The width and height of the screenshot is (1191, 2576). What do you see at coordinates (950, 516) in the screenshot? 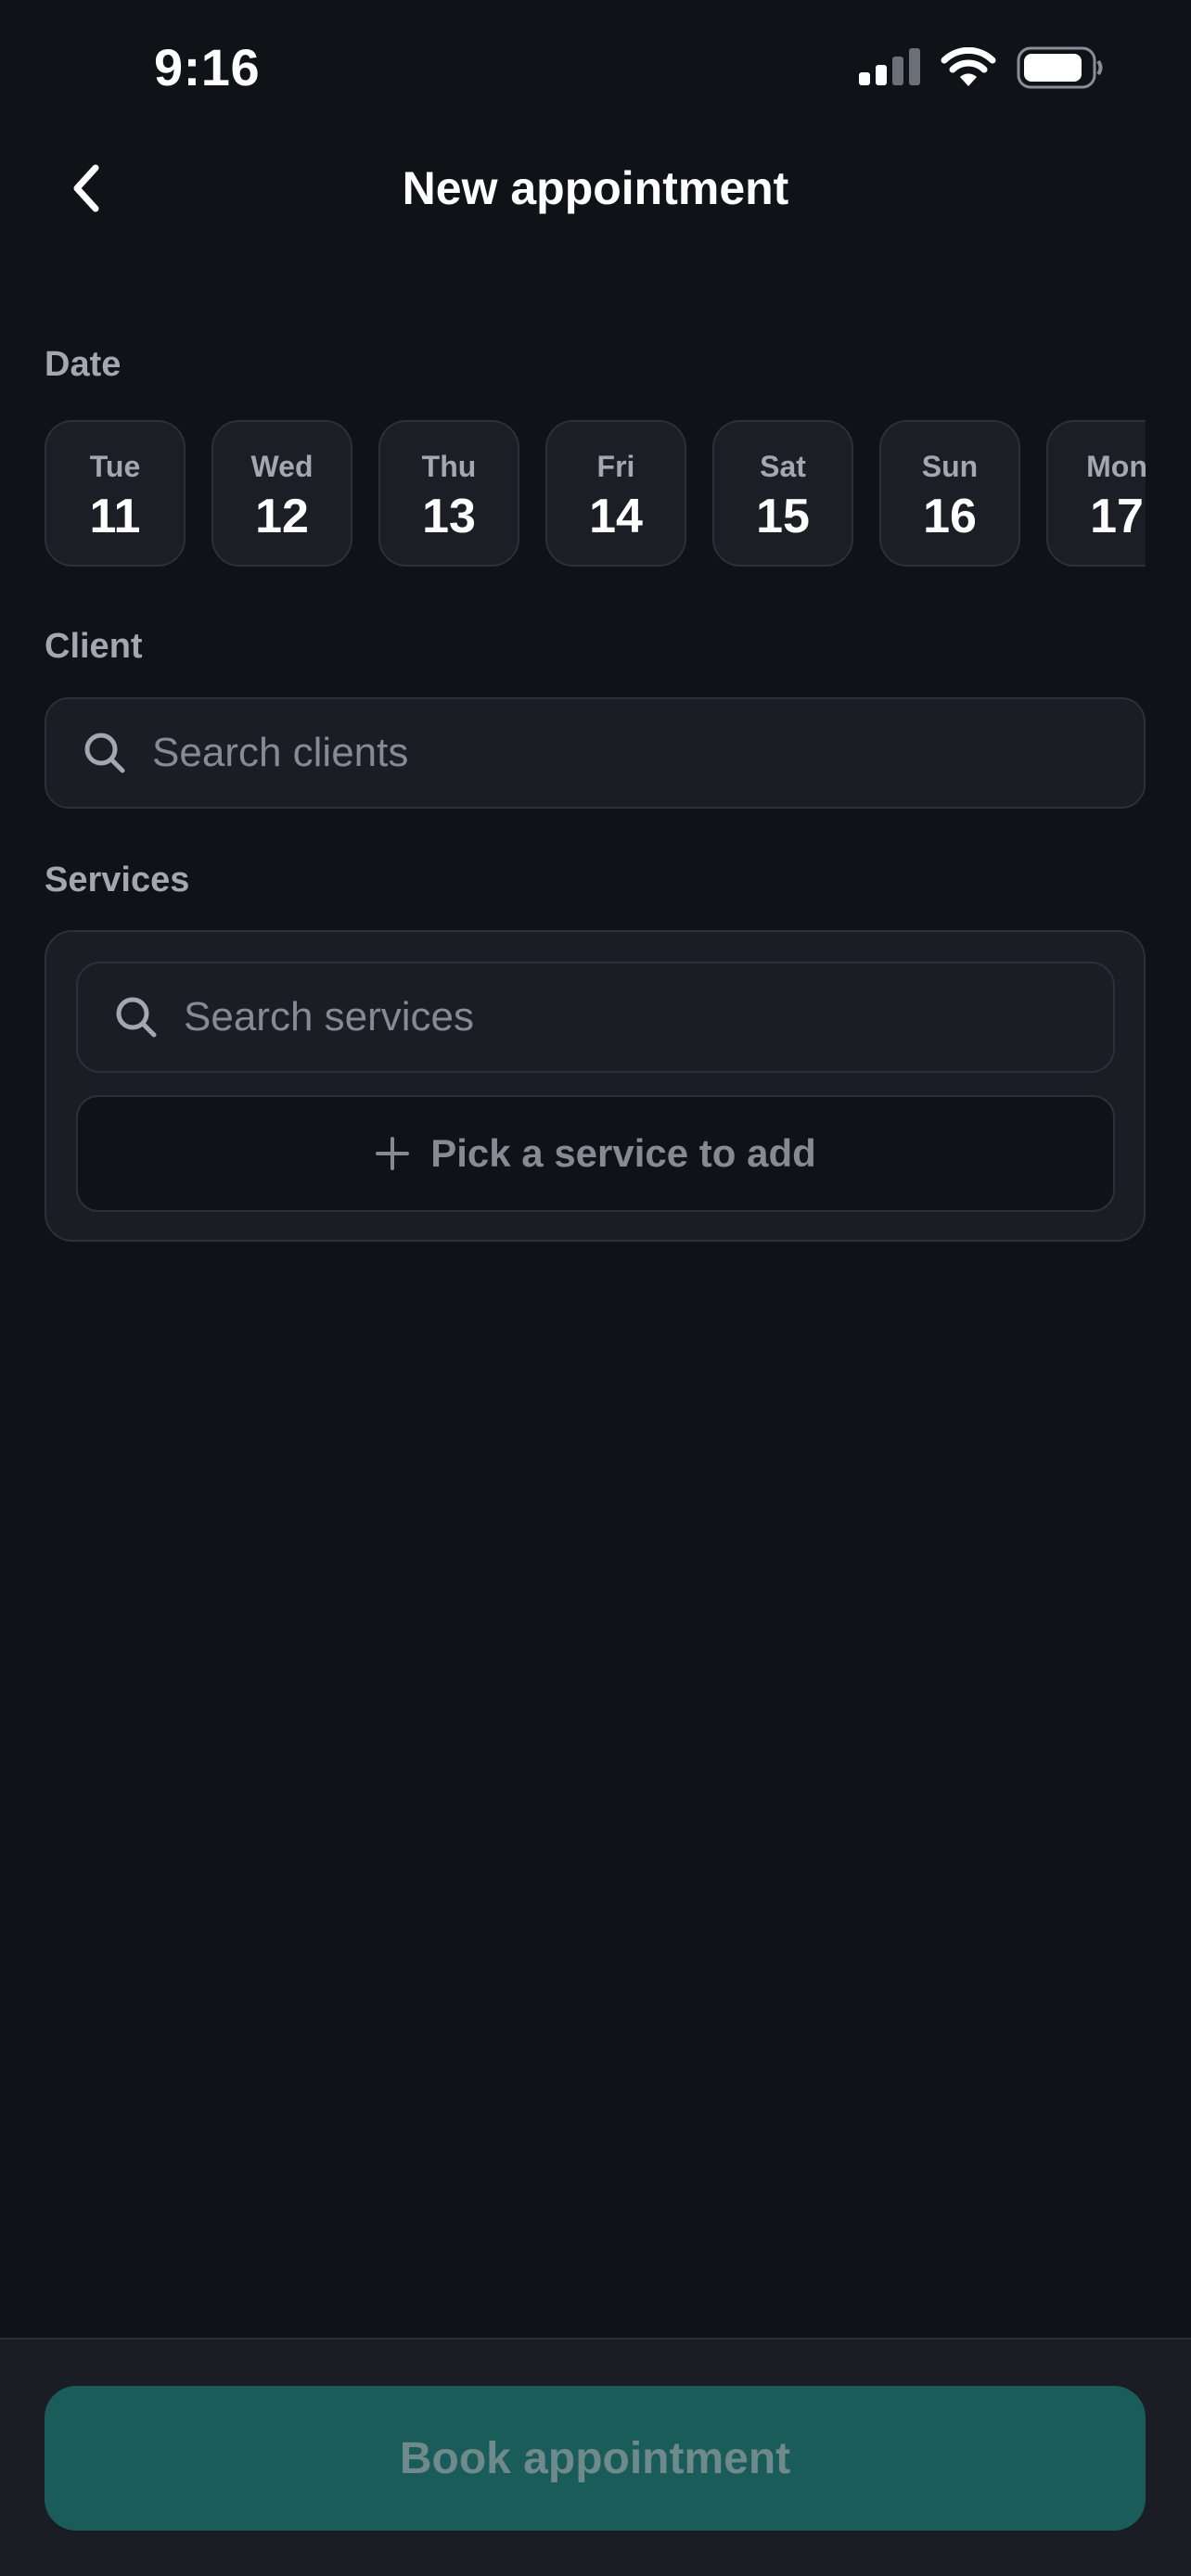
I see `date-chip-day-number: 16` at bounding box center [950, 516].